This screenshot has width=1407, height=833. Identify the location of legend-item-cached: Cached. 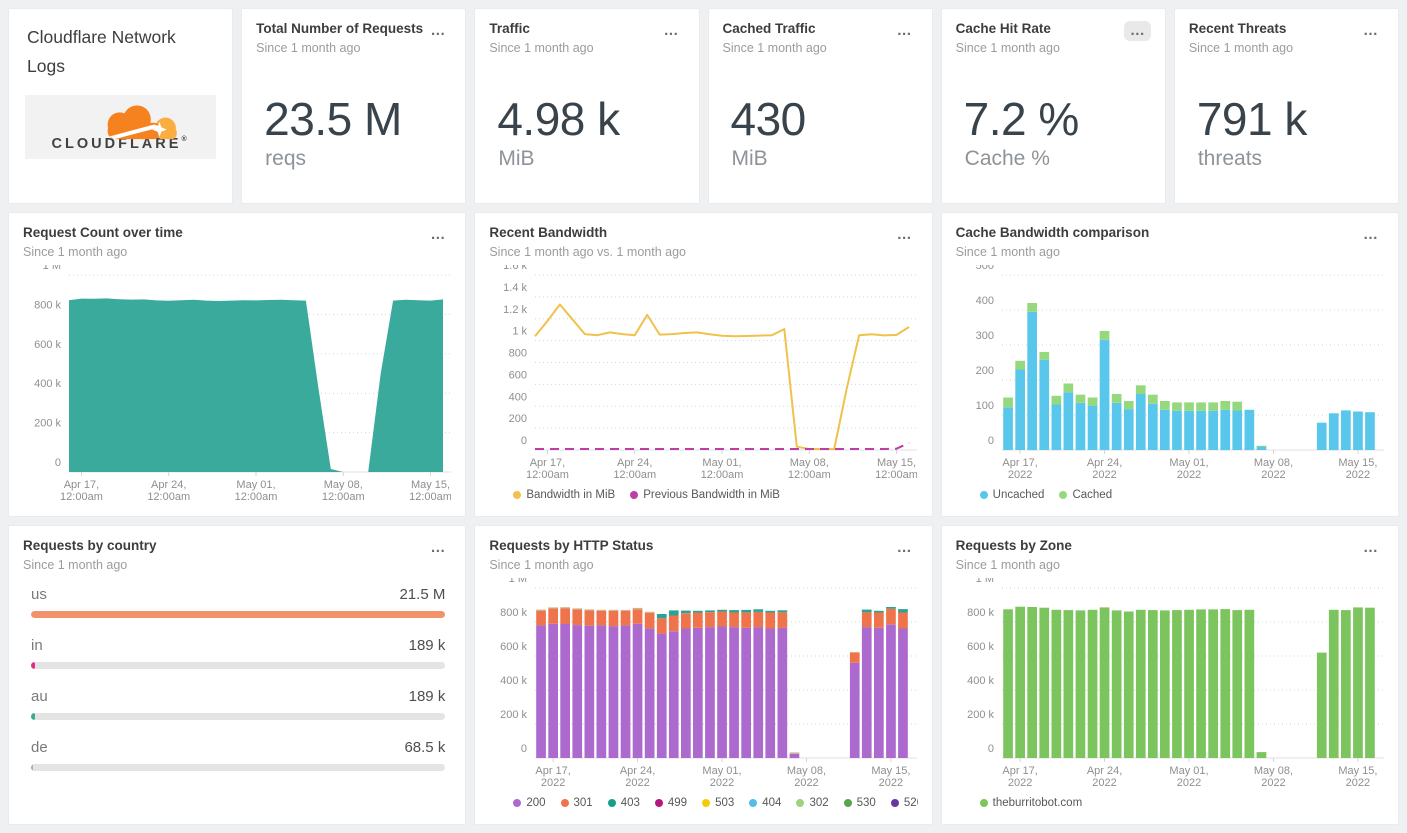
(1085, 495).